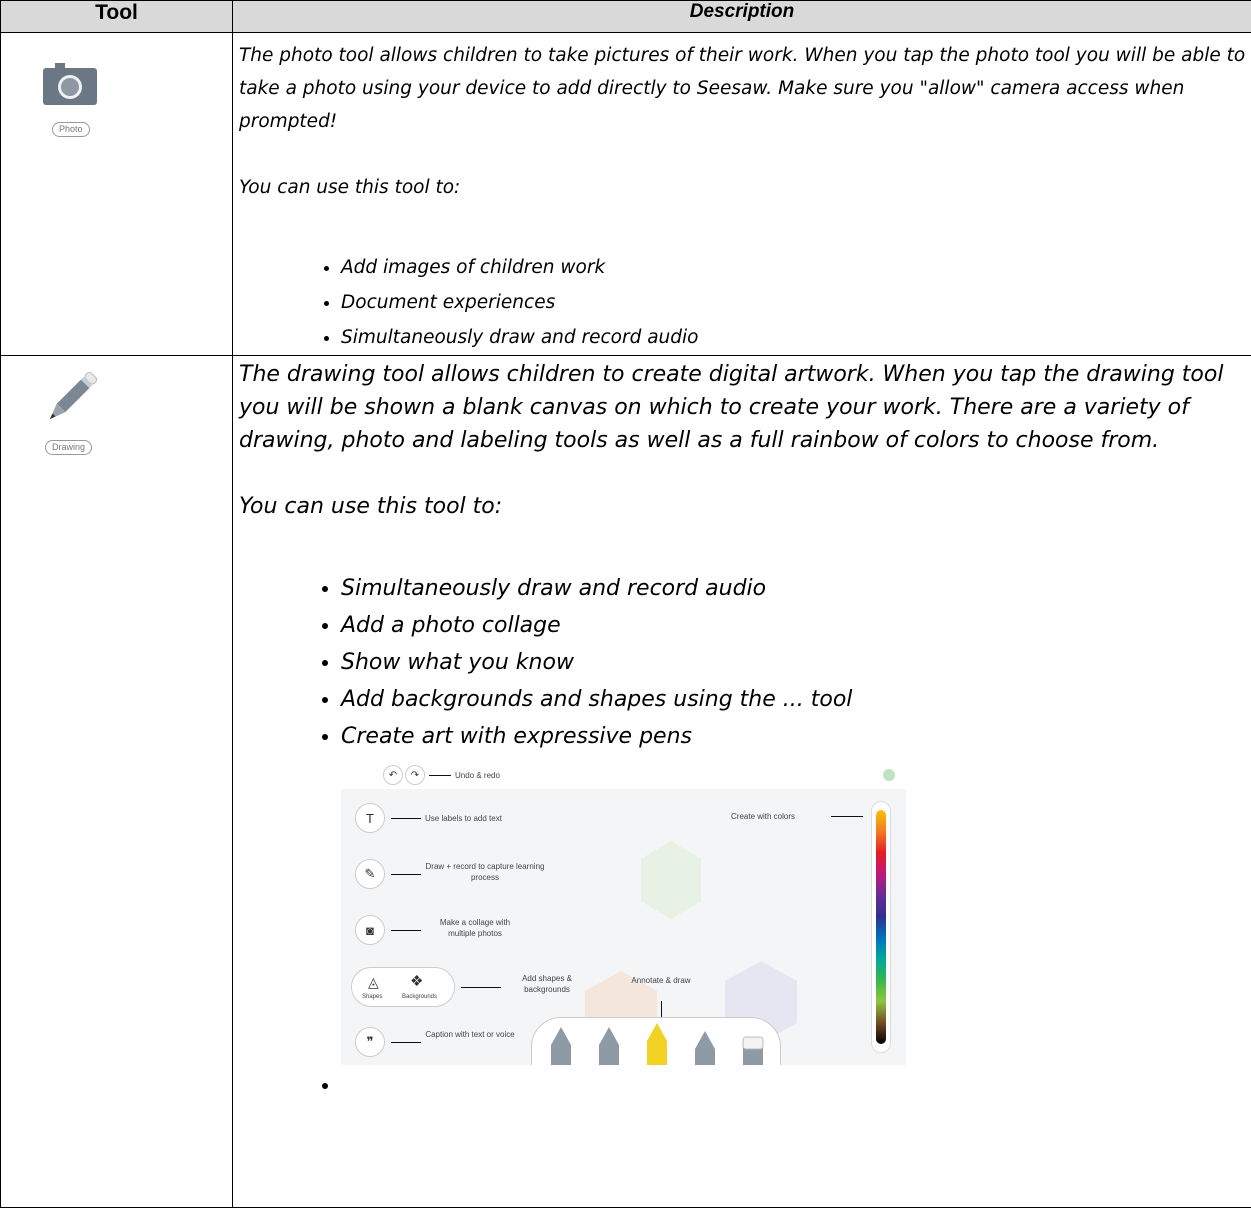 This screenshot has width=1251, height=1208. What do you see at coordinates (70, 84) in the screenshot?
I see `camera-icon` at bounding box center [70, 84].